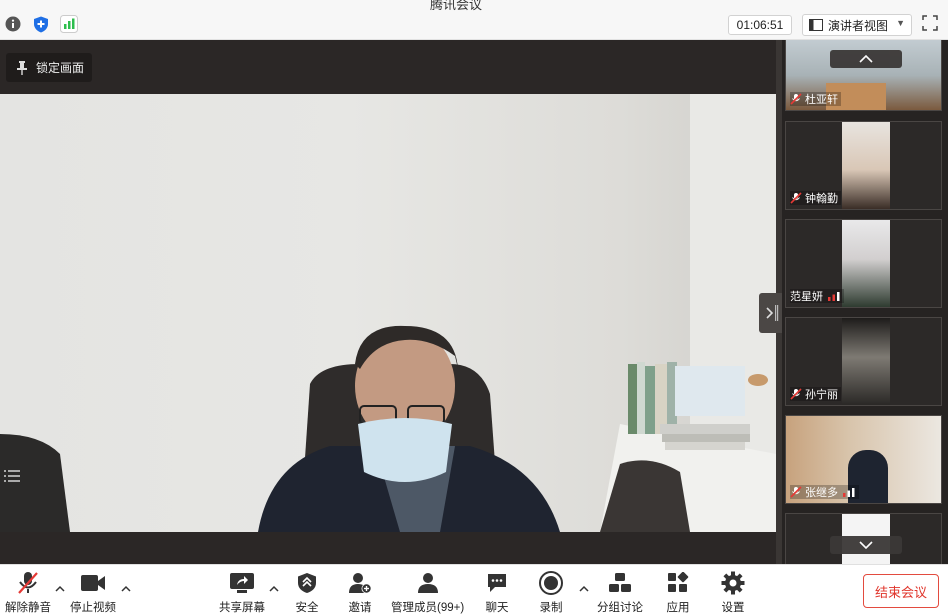 This screenshot has height=616, width=948. I want to click on view-mode-label: 演讲者视图, so click(858, 25).